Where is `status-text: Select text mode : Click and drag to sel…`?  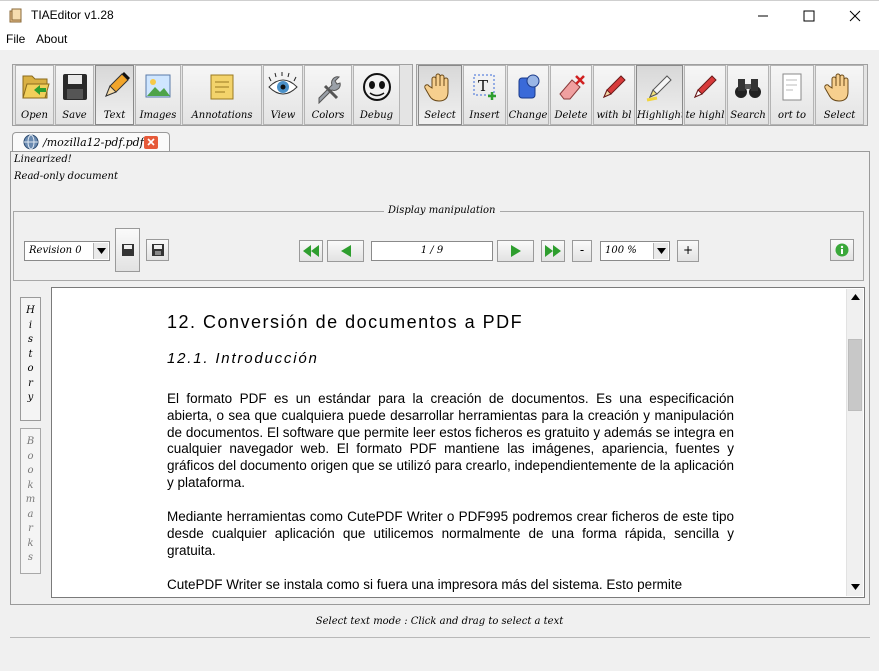
status-text: Select text mode : Click and drag to sel… is located at coordinates (439, 621).